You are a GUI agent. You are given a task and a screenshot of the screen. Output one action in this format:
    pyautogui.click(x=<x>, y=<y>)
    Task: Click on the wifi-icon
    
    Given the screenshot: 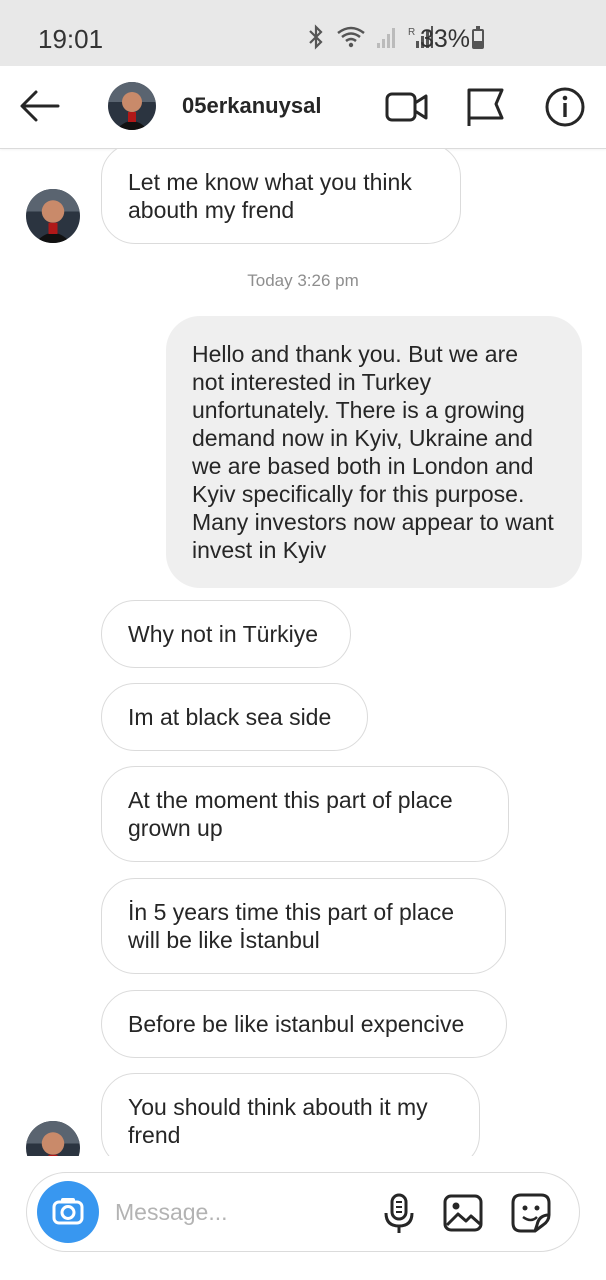 What is the action you would take?
    pyautogui.click(x=351, y=37)
    